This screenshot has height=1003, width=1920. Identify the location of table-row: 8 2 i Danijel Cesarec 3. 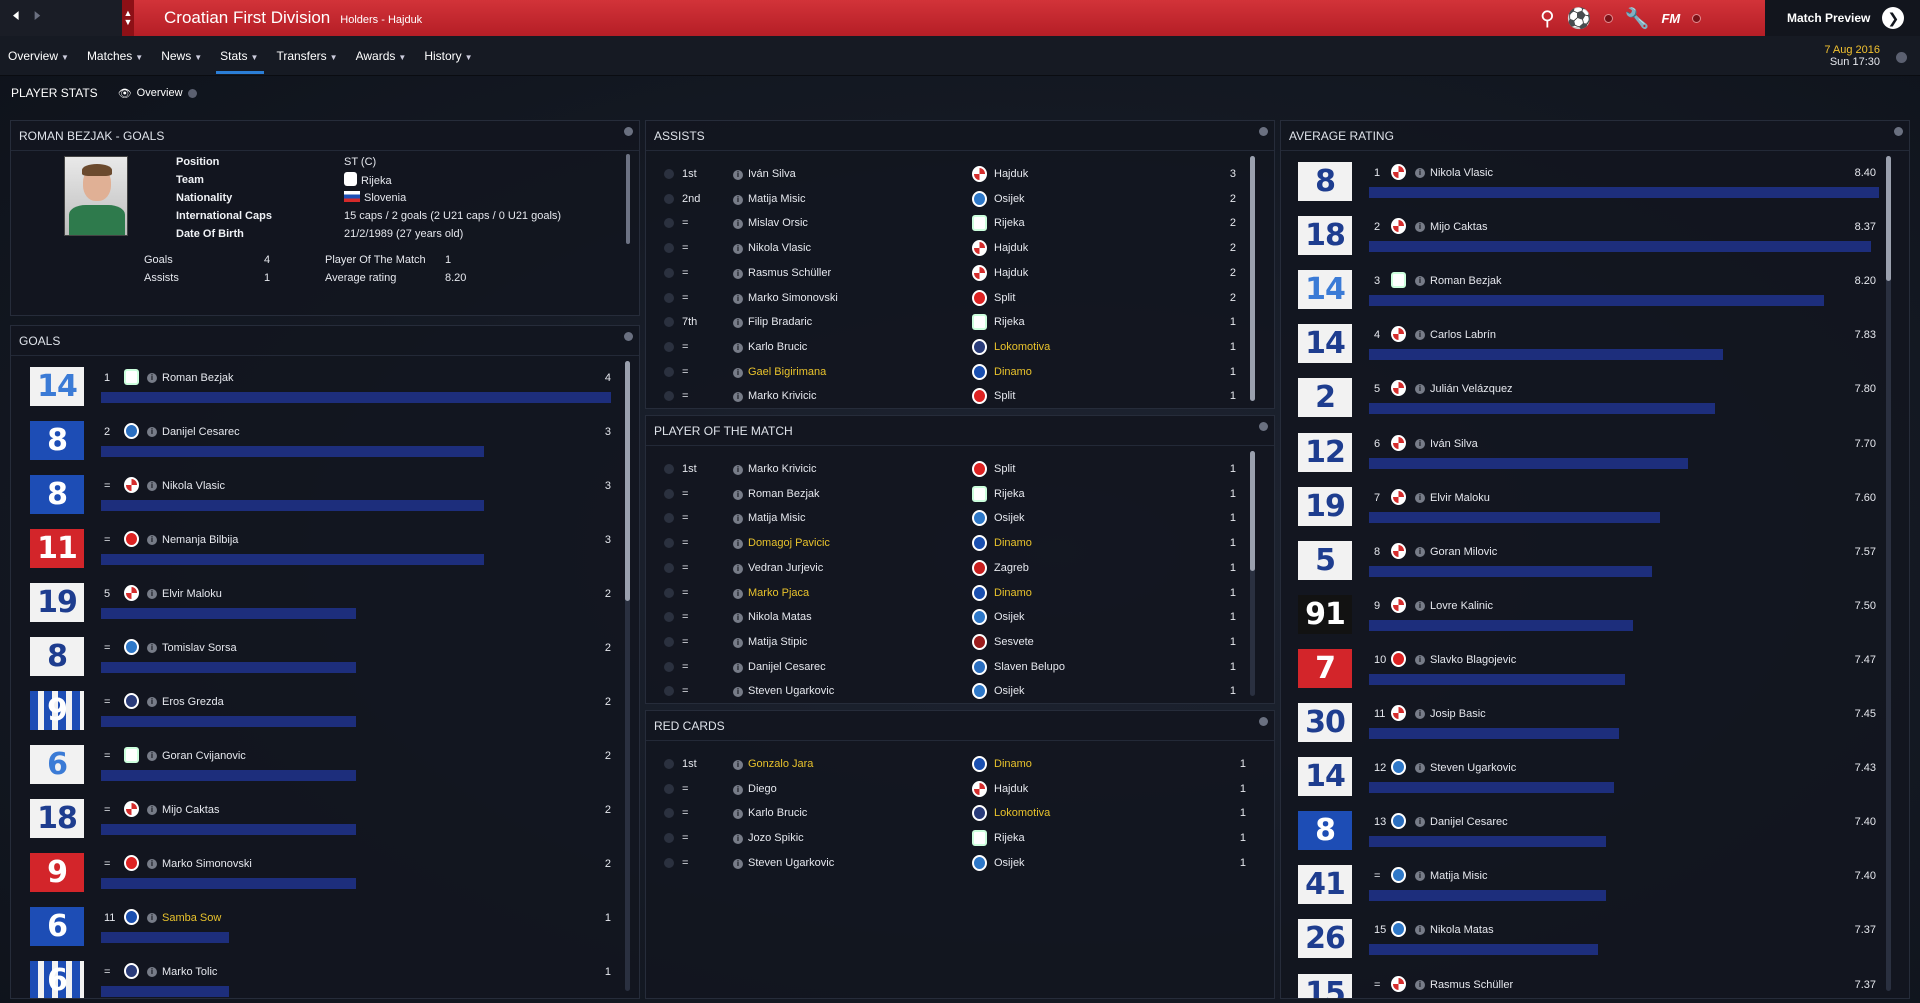
(325, 443).